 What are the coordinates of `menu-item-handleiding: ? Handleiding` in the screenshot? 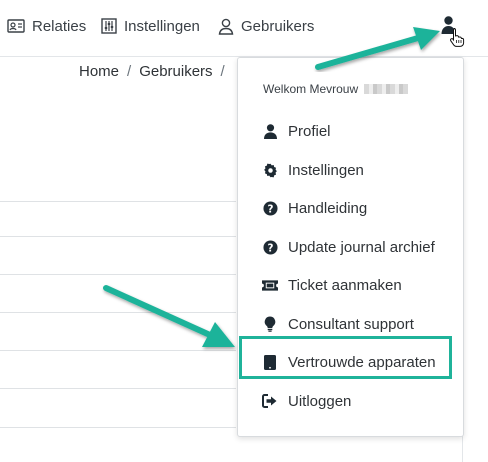 It's located at (314, 208).